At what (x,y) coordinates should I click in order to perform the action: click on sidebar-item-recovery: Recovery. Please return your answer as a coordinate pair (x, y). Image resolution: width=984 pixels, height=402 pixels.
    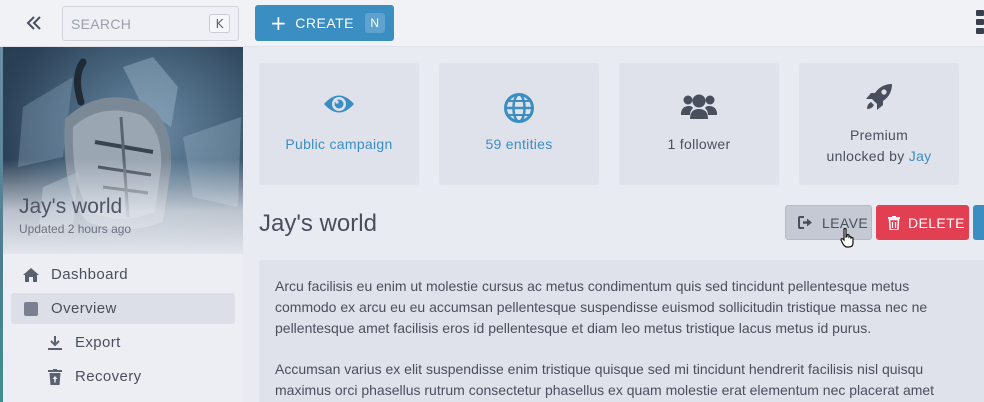
    Looking at the image, I should click on (123, 376).